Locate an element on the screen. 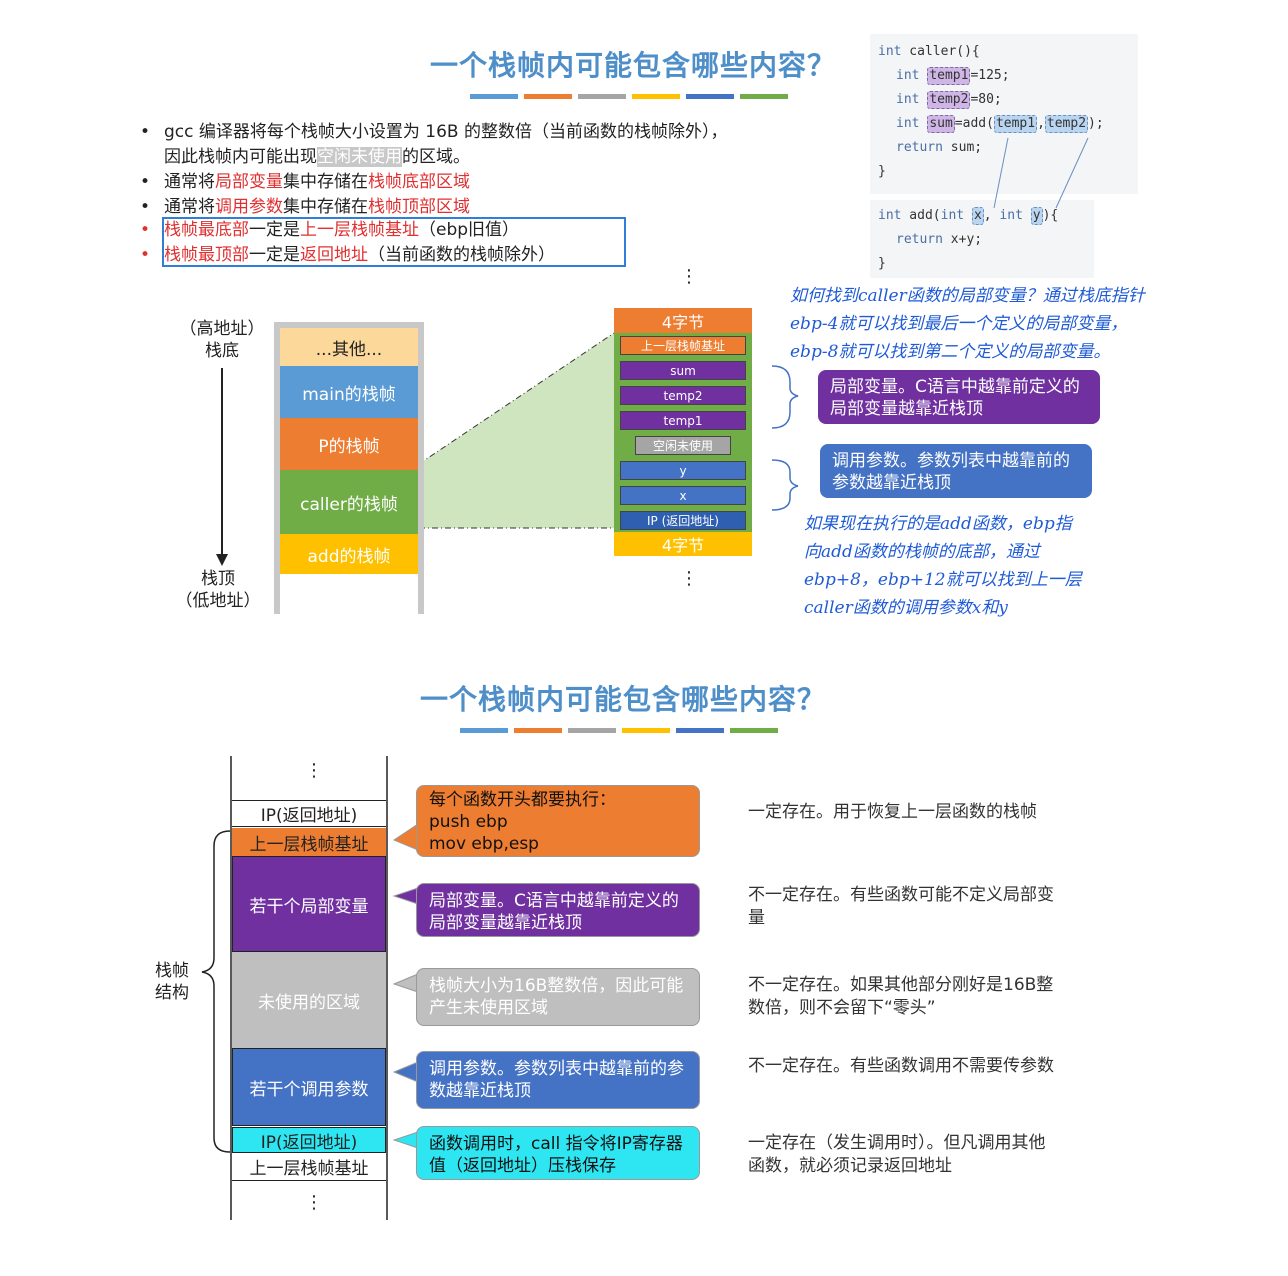  hand-line: ebp-8就可以找到第二个定义的局部变量。 is located at coordinates (950, 352).